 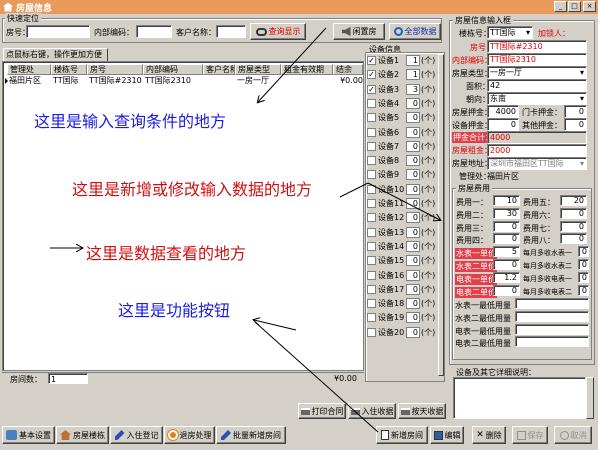 What do you see at coordinates (503, 124) in the screenshot?
I see `equipment-deposit-input: 0` at bounding box center [503, 124].